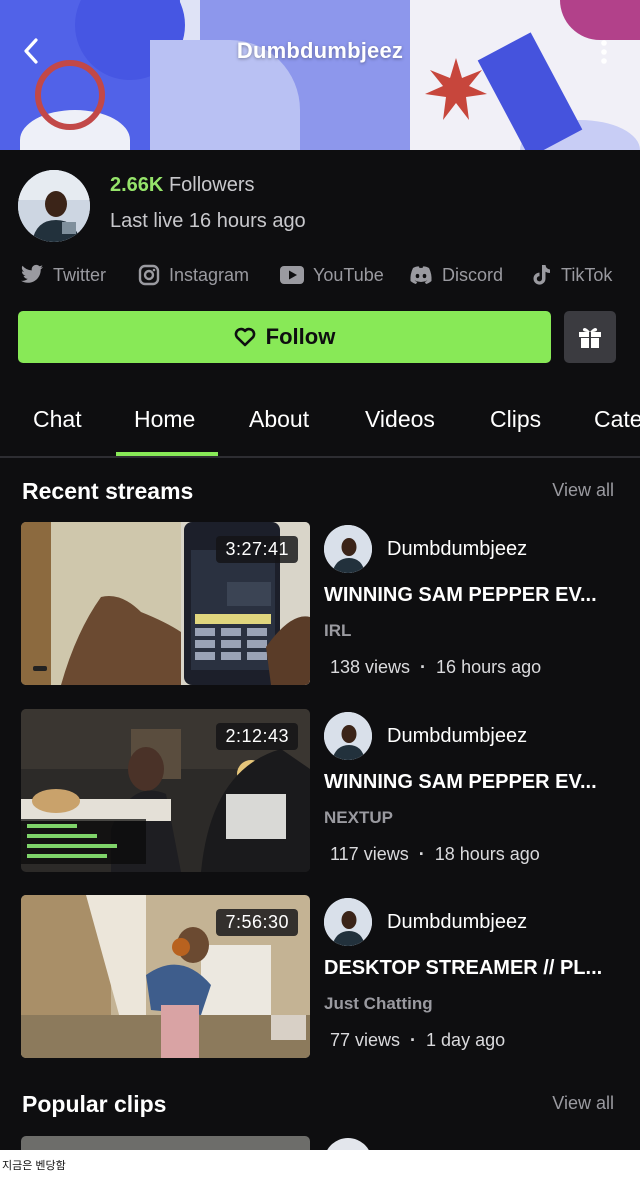 The width and height of the screenshot is (640, 1195). Describe the element at coordinates (245, 337) in the screenshot. I see `heart-icon` at that location.